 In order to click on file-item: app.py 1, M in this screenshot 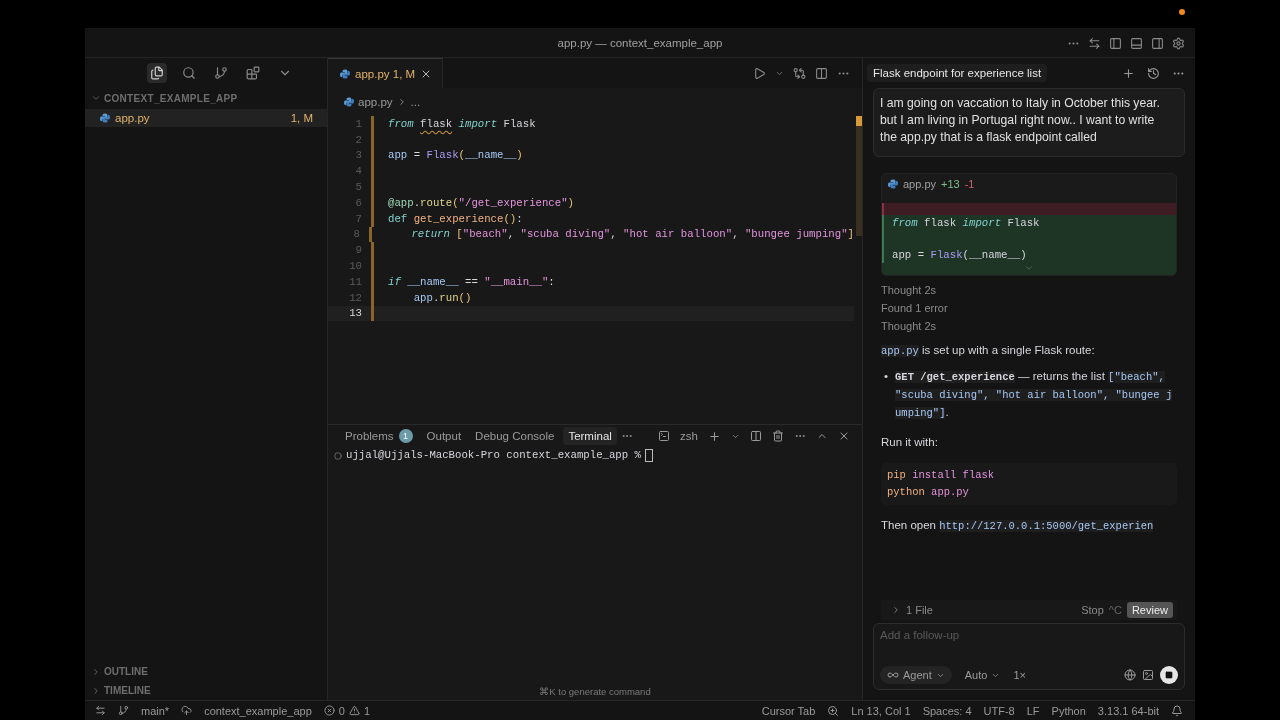, I will do `click(206, 118)`.